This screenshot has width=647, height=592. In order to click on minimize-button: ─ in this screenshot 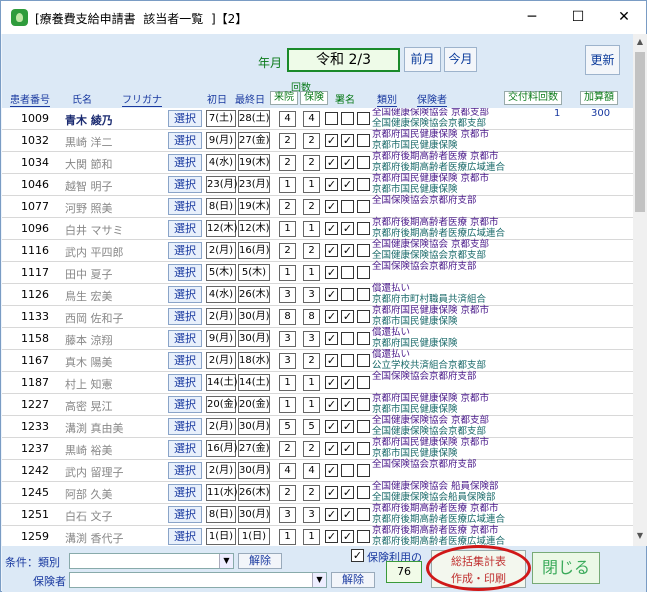, I will do `click(532, 17)`.